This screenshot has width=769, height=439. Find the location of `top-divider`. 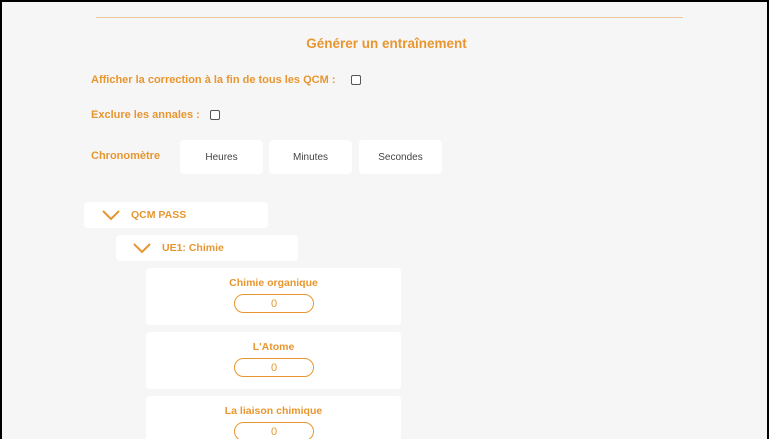

top-divider is located at coordinates (389, 17).